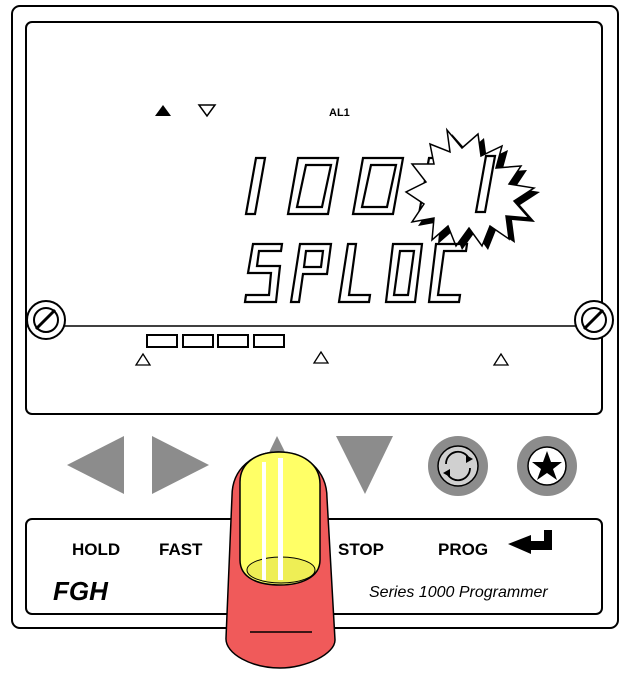 The width and height of the screenshot is (631, 673). I want to click on prog-label: PROG, so click(463, 549).